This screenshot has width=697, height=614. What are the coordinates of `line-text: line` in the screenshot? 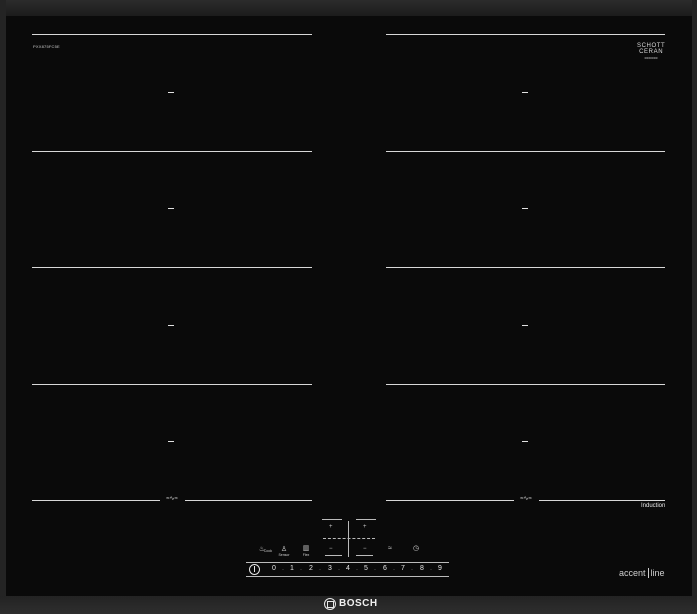 It's located at (657, 573).